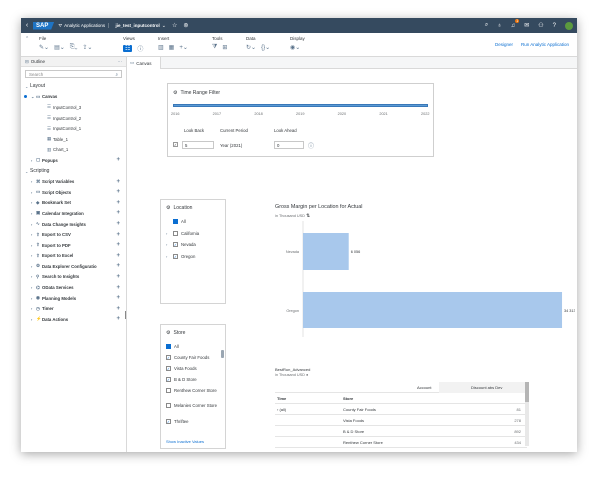 The width and height of the screenshot is (598, 493). What do you see at coordinates (401, 431) in the screenshot?
I see `table-row: B & D Store 892` at bounding box center [401, 431].